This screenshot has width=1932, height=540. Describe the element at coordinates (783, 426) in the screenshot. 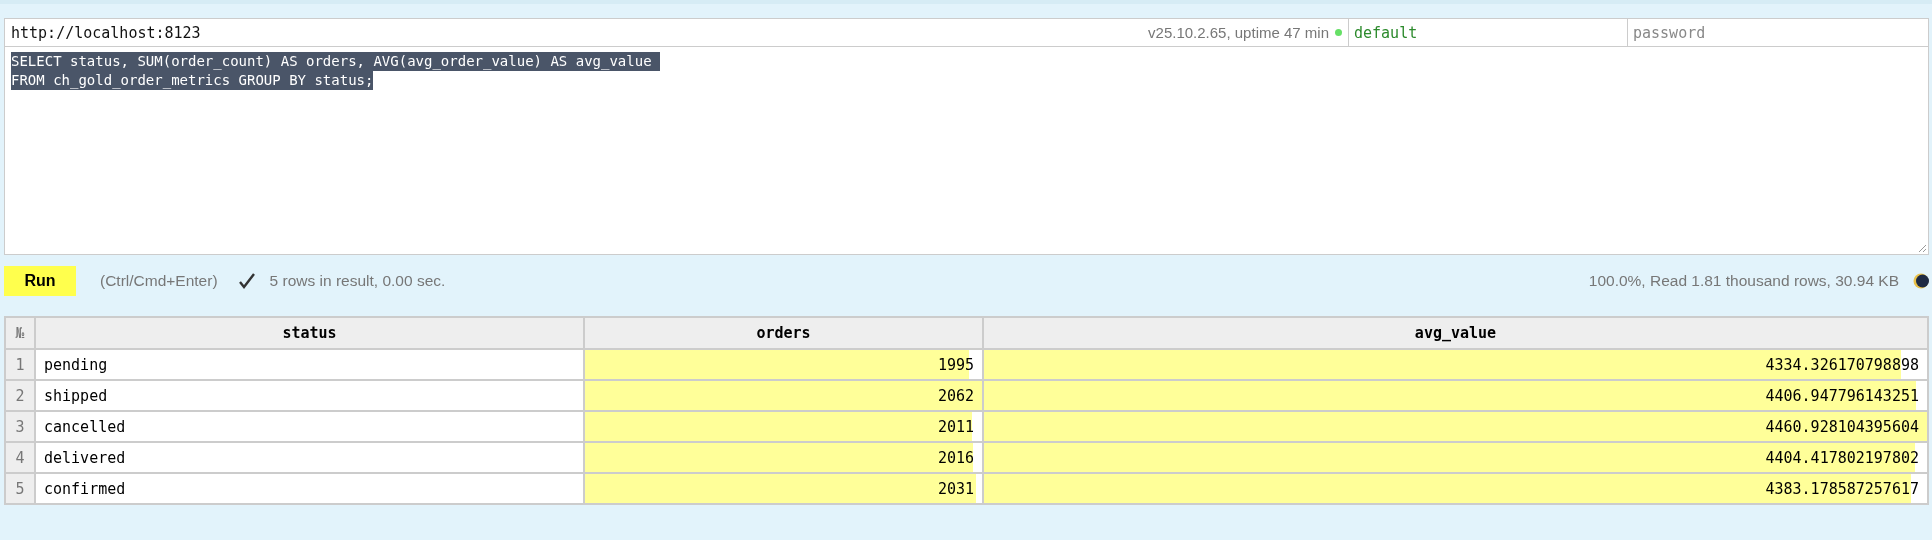

I see `table-cell: 2011` at that location.